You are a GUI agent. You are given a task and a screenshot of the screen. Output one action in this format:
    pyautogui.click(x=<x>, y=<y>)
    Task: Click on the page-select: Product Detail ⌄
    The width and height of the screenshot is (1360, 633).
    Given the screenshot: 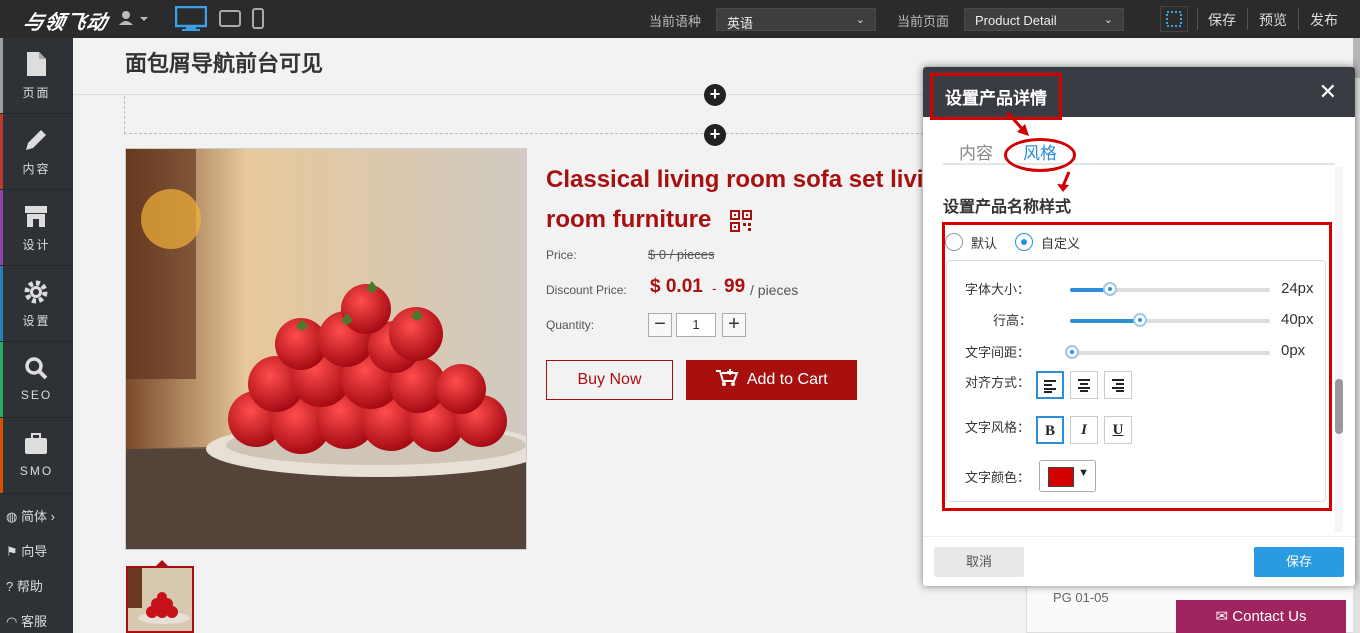 What is the action you would take?
    pyautogui.click(x=1044, y=19)
    